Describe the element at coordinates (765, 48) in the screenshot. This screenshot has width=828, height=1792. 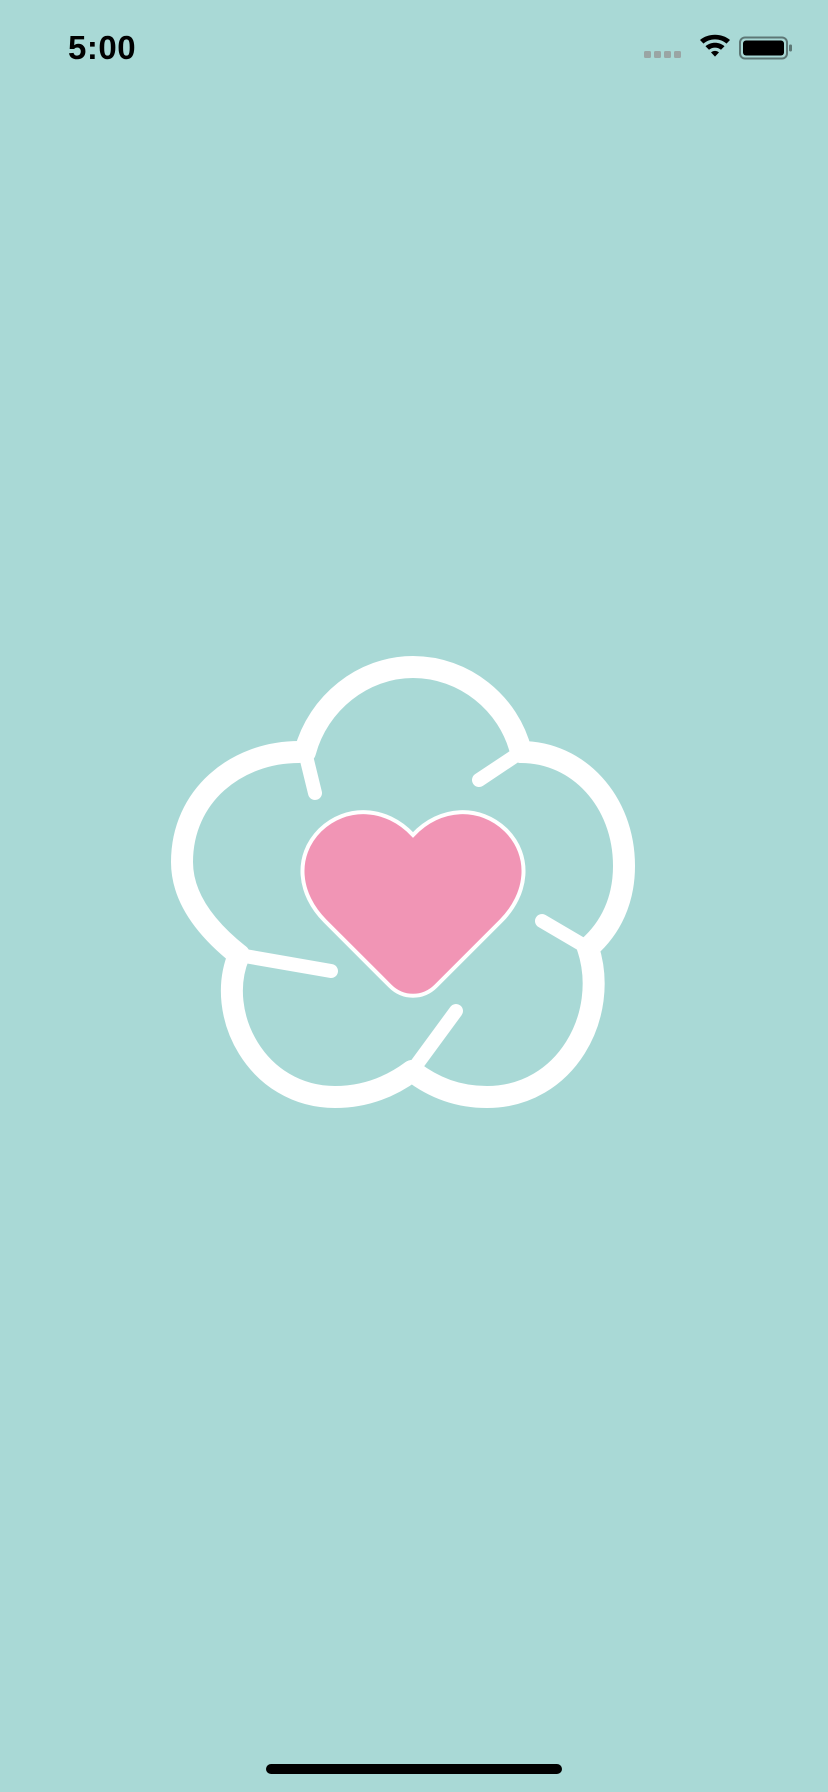
I see `battery-icon` at that location.